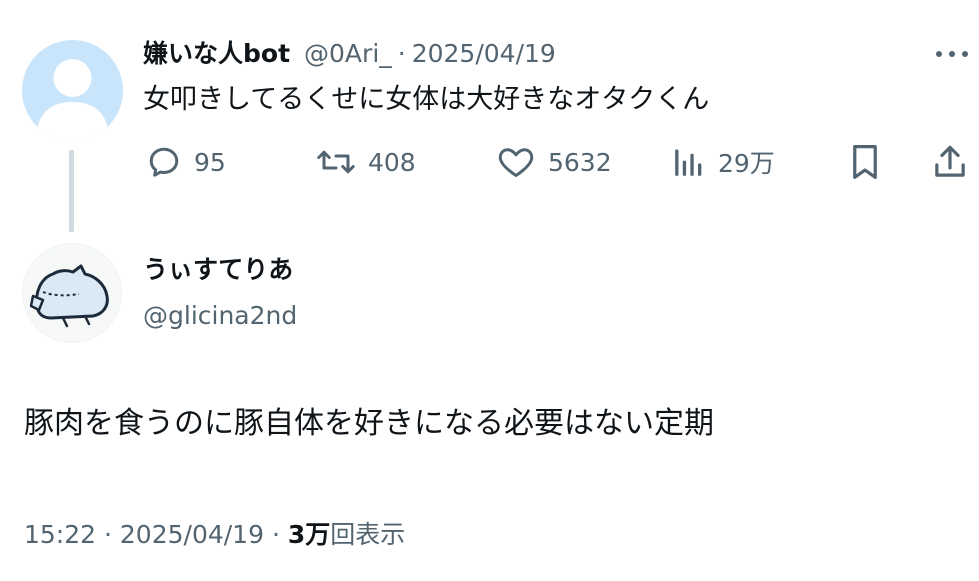 This screenshot has width=979, height=581. Describe the element at coordinates (164, 162) in the screenshot. I see `reply-icon` at that location.